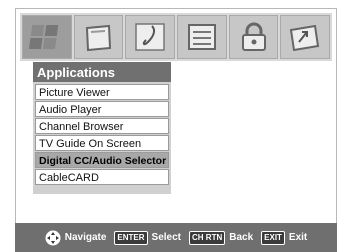  What do you see at coordinates (273, 237) in the screenshot?
I see `exit-key-icon: EXIT` at bounding box center [273, 237].